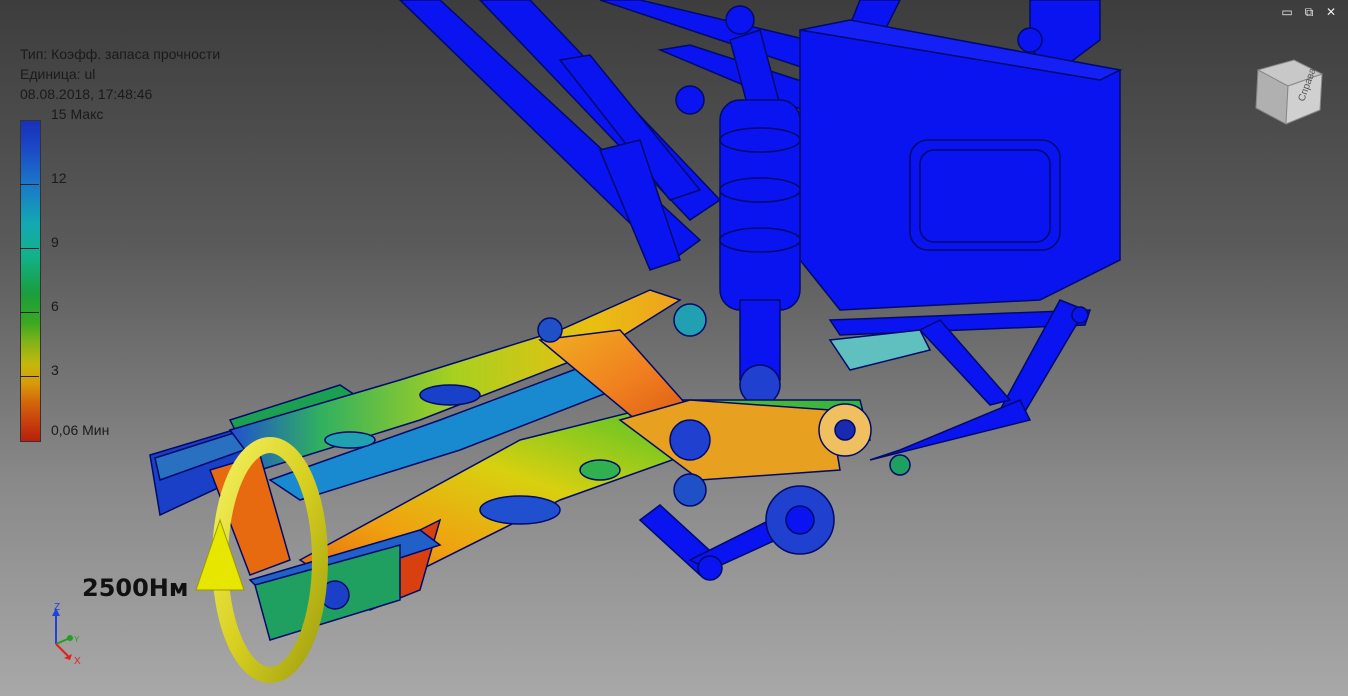  I want to click on axis-z-label: Z, so click(57, 607).